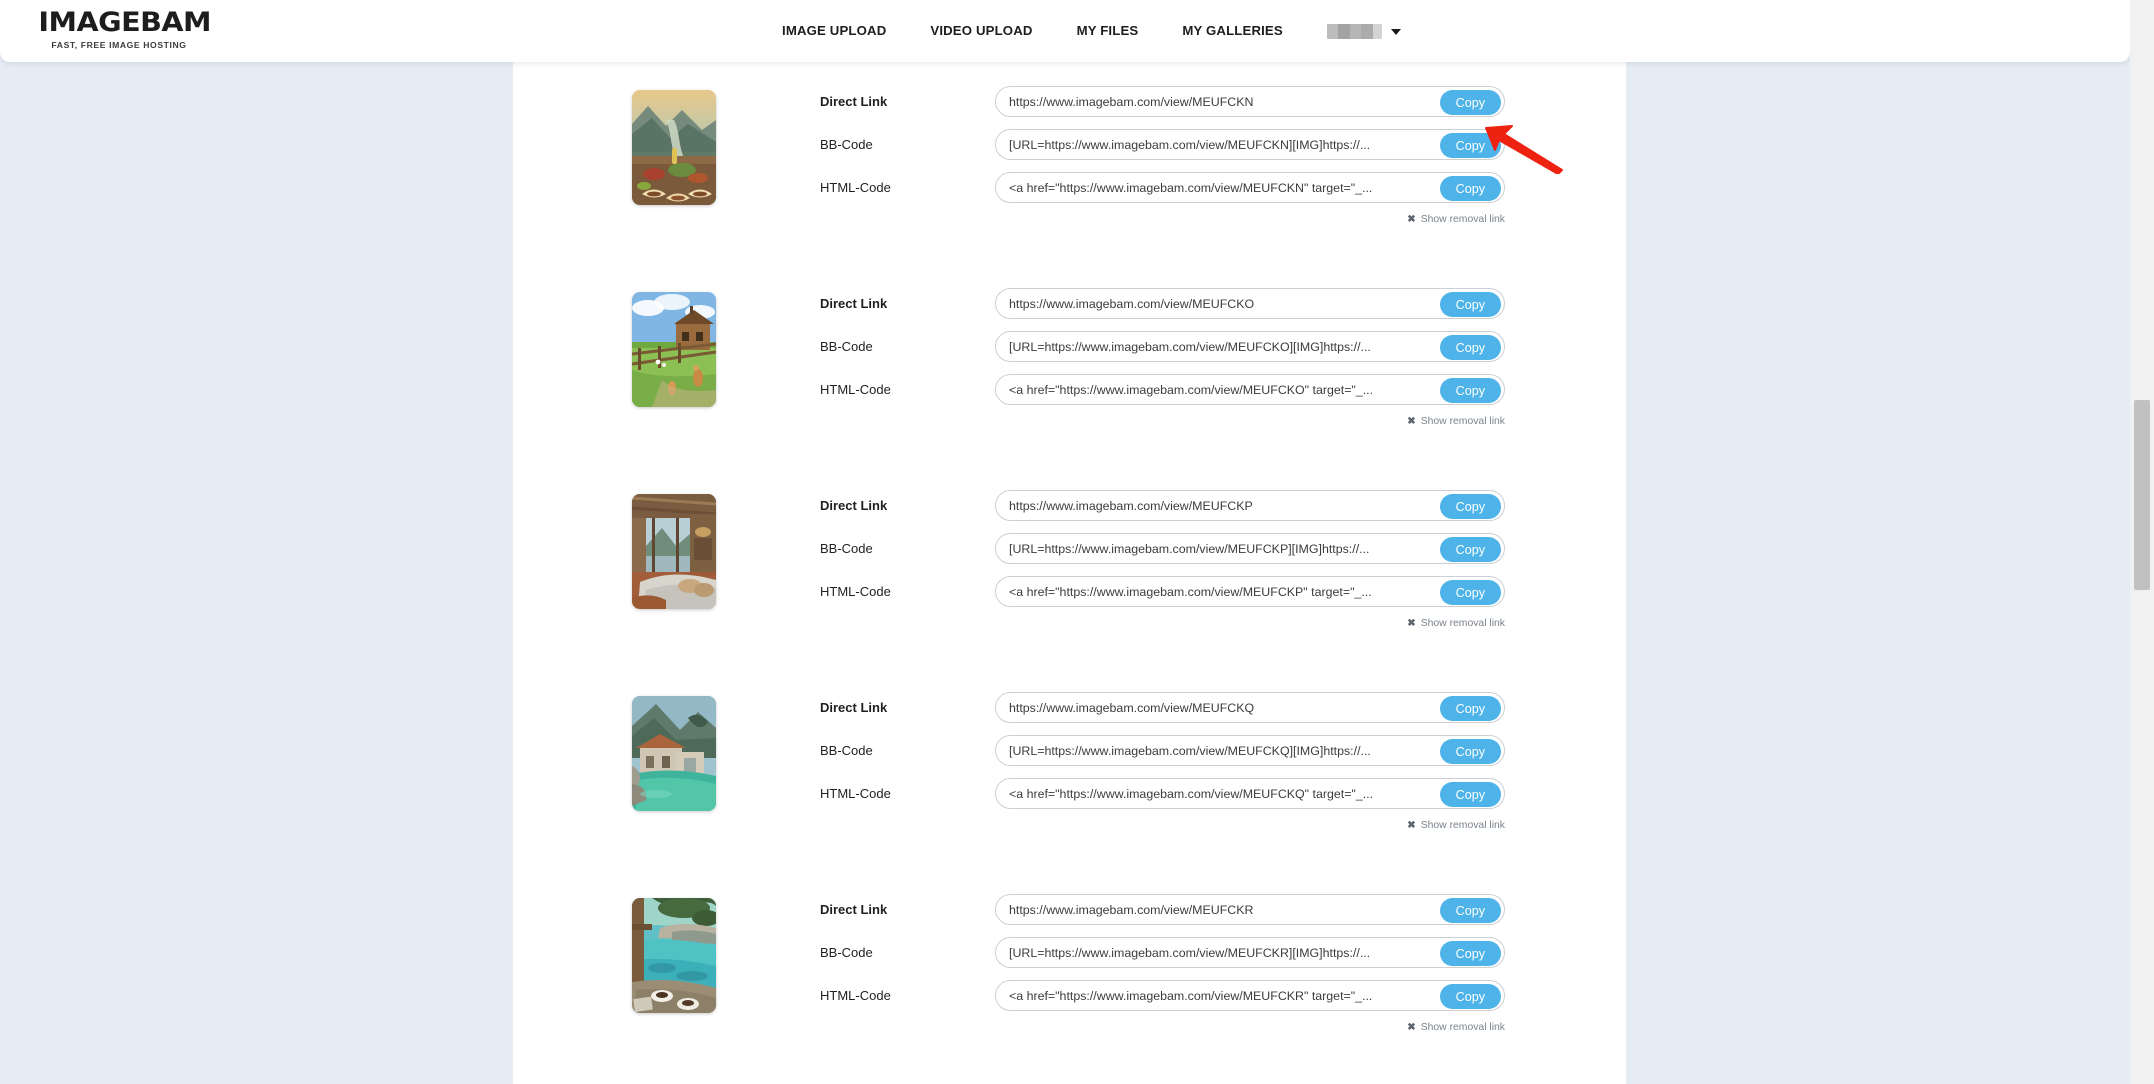 Image resolution: width=2154 pixels, height=1084 pixels. I want to click on vertical-scrollbar, so click(2142, 542).